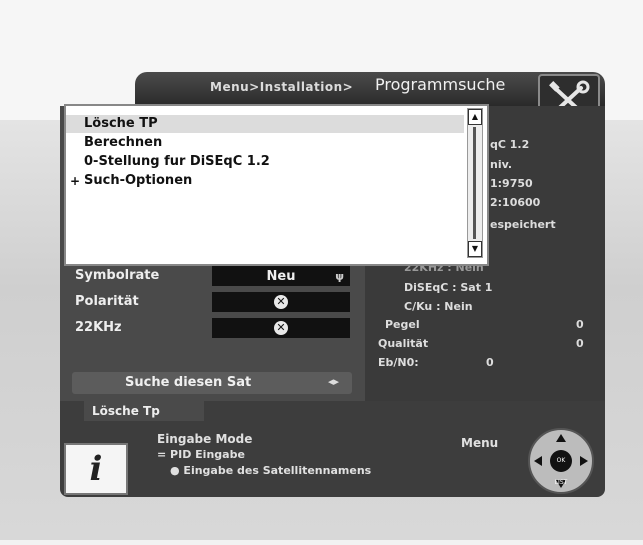  I want to click on scroll-down-icon: ▼, so click(475, 249).